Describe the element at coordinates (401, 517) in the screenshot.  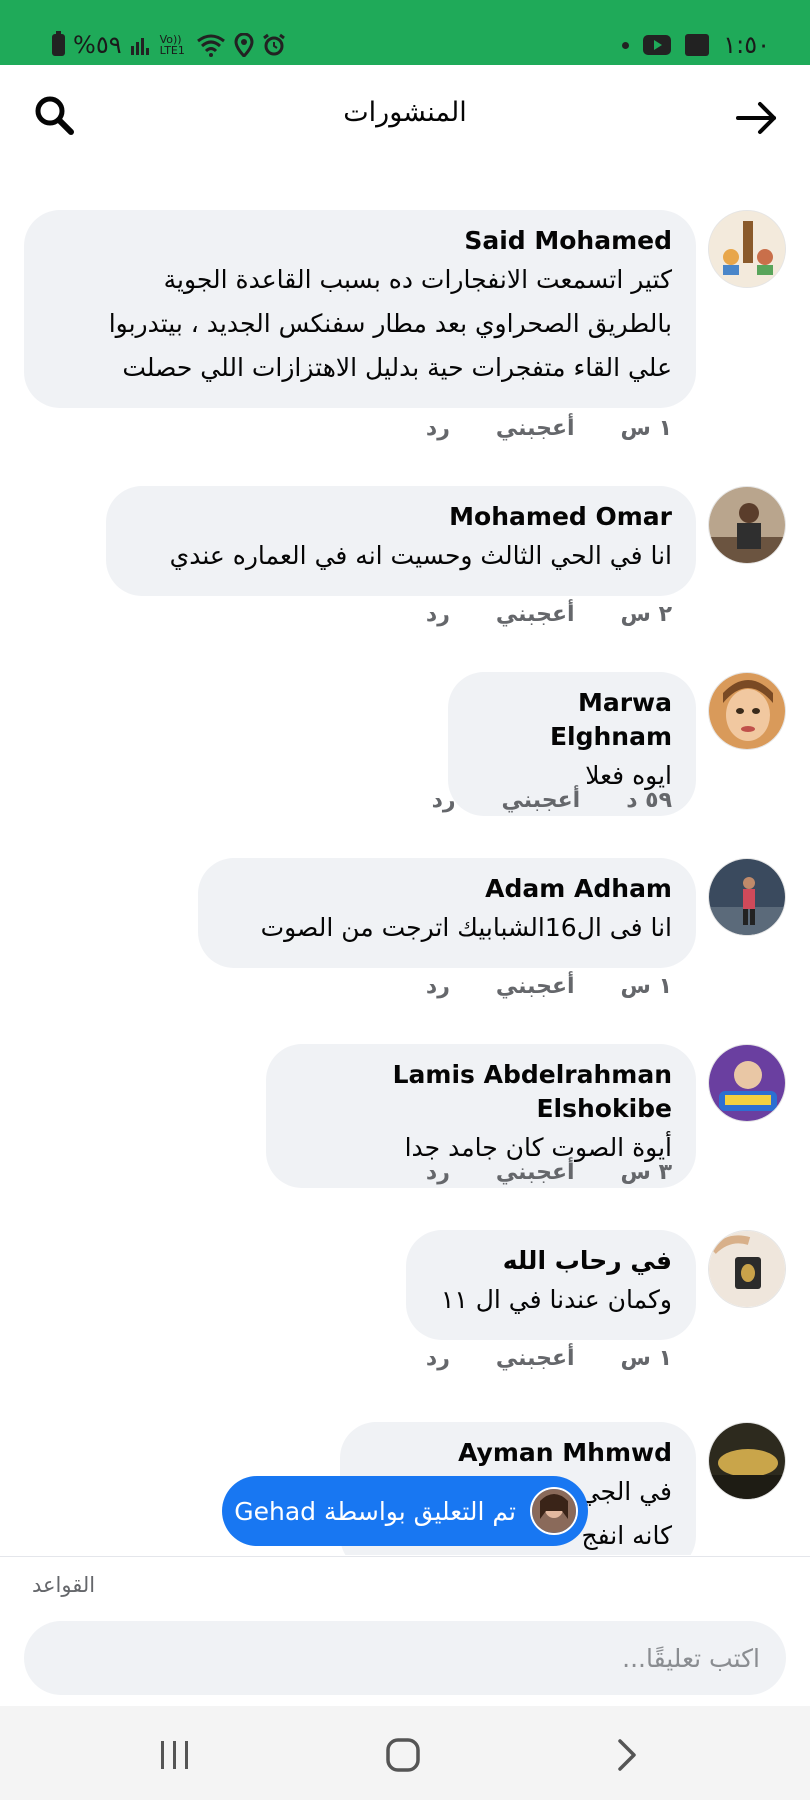
I see `comment-author: Mohamed Omar` at that location.